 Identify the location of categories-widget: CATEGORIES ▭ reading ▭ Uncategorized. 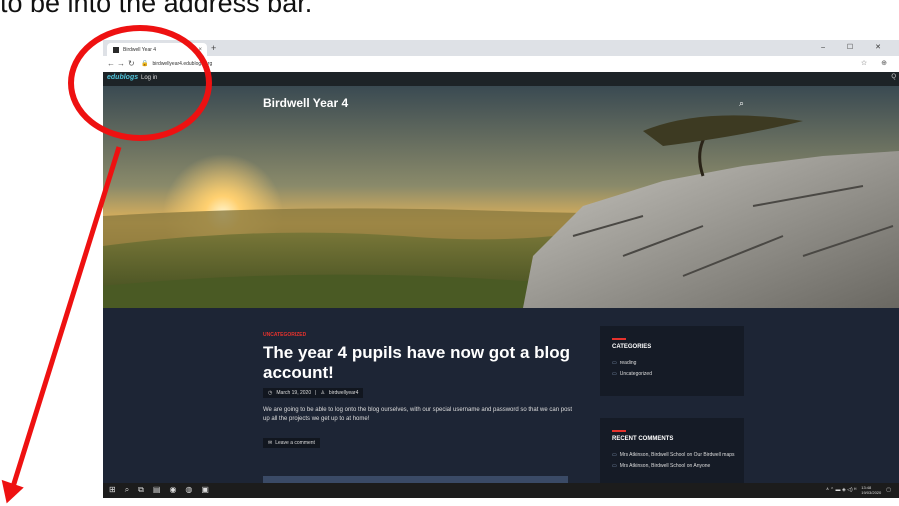
(672, 361).